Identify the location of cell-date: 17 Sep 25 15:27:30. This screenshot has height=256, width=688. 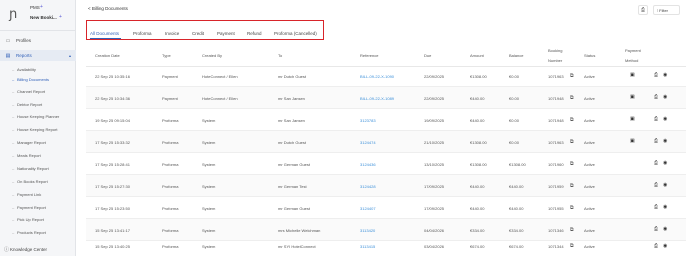
(112, 186).